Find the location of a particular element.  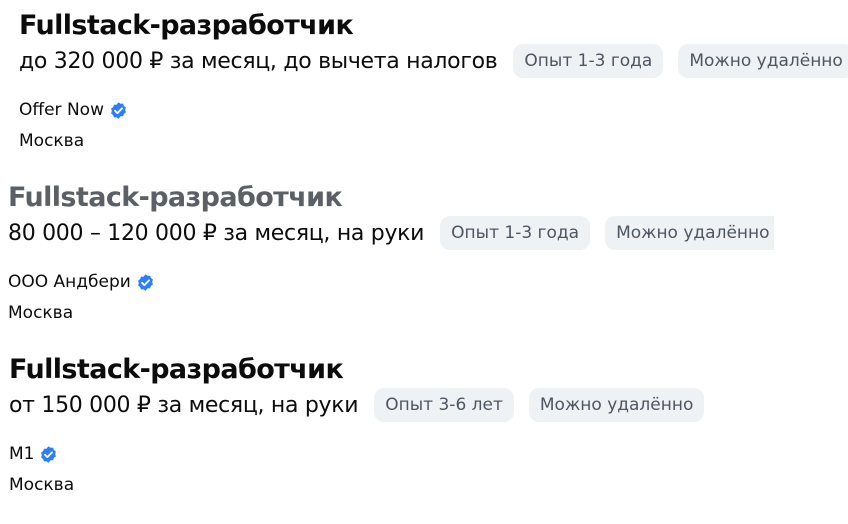

company-name-link: Offer Now is located at coordinates (61, 110).